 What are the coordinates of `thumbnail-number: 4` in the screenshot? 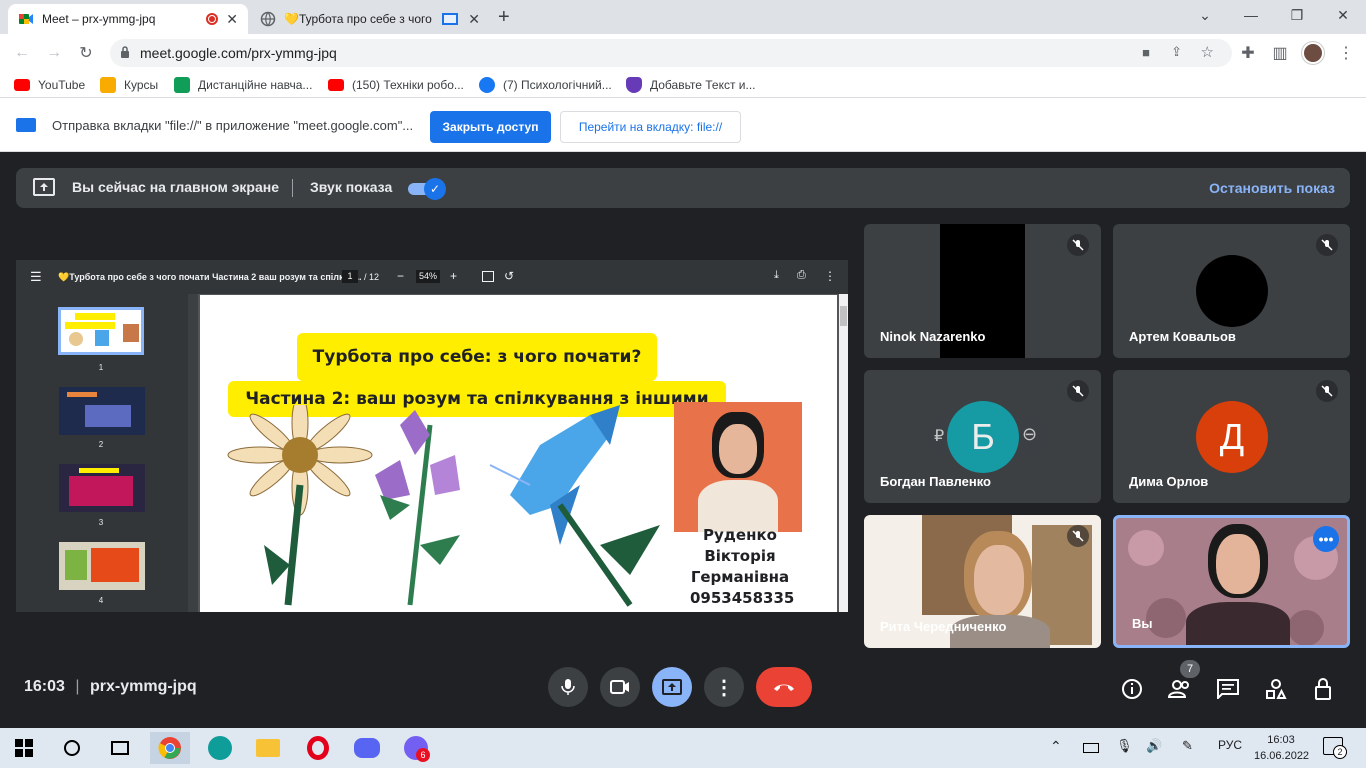 It's located at (101, 600).